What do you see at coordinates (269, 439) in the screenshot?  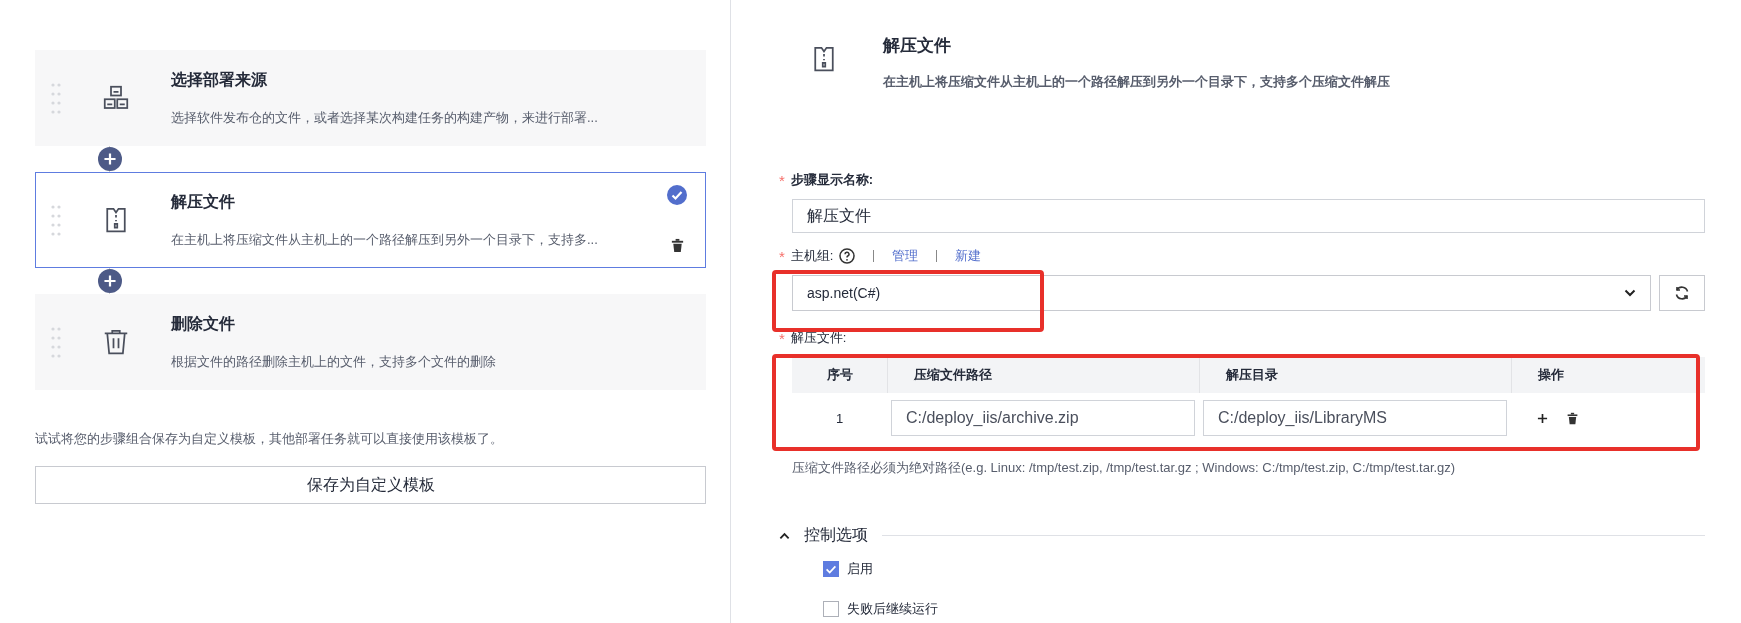 I see `template-hint: 试试将您的步骤组合保存为自定义模板，其他部署任务就可以直接使用该模板了。` at bounding box center [269, 439].